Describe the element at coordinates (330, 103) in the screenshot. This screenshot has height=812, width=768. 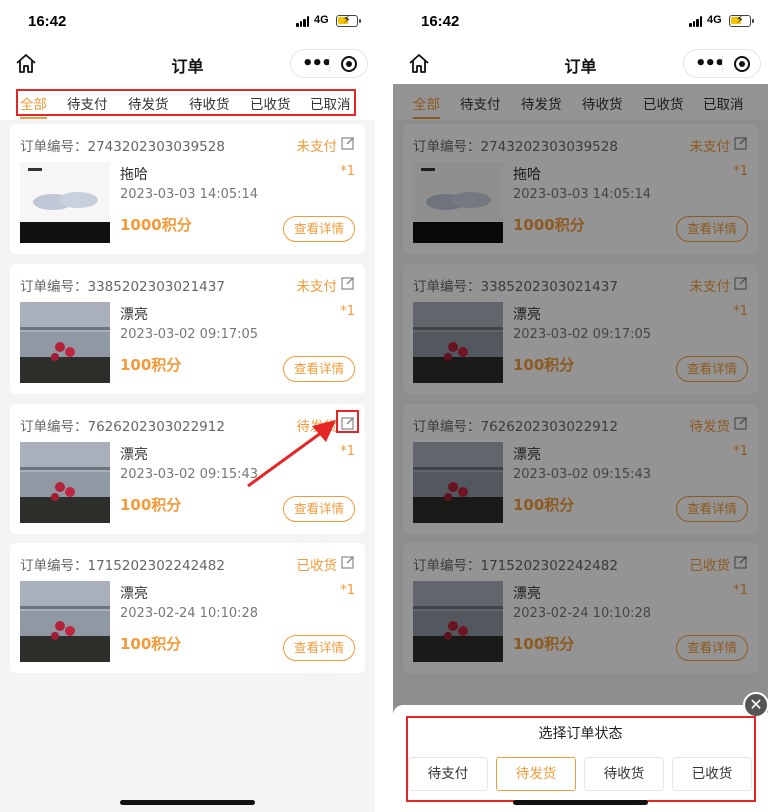
I see `tab-cancelled: 已取消` at that location.